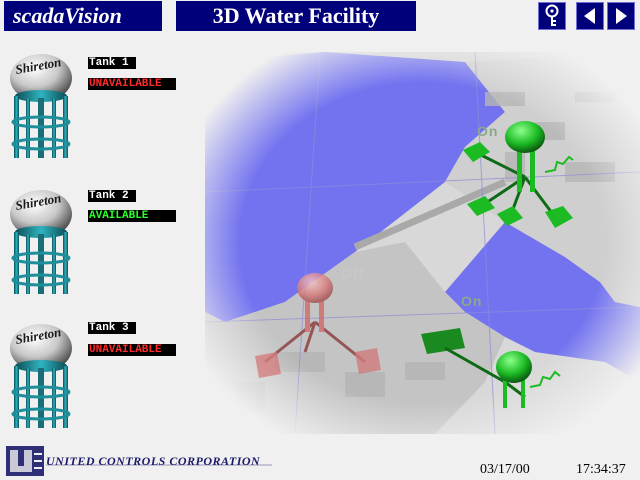  I want to click on tank-2-on-label: On, so click(471, 301).